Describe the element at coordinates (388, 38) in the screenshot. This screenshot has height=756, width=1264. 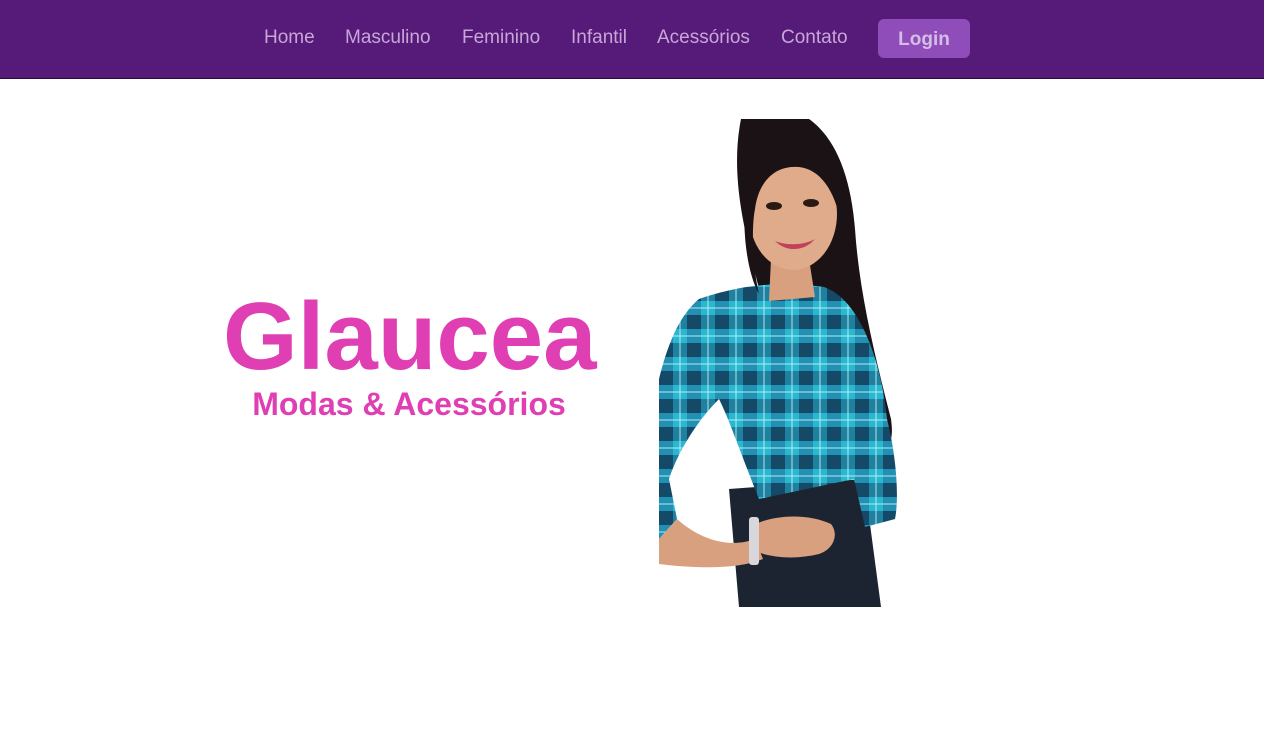
I see `nav-masculino-link: Masculino` at that location.